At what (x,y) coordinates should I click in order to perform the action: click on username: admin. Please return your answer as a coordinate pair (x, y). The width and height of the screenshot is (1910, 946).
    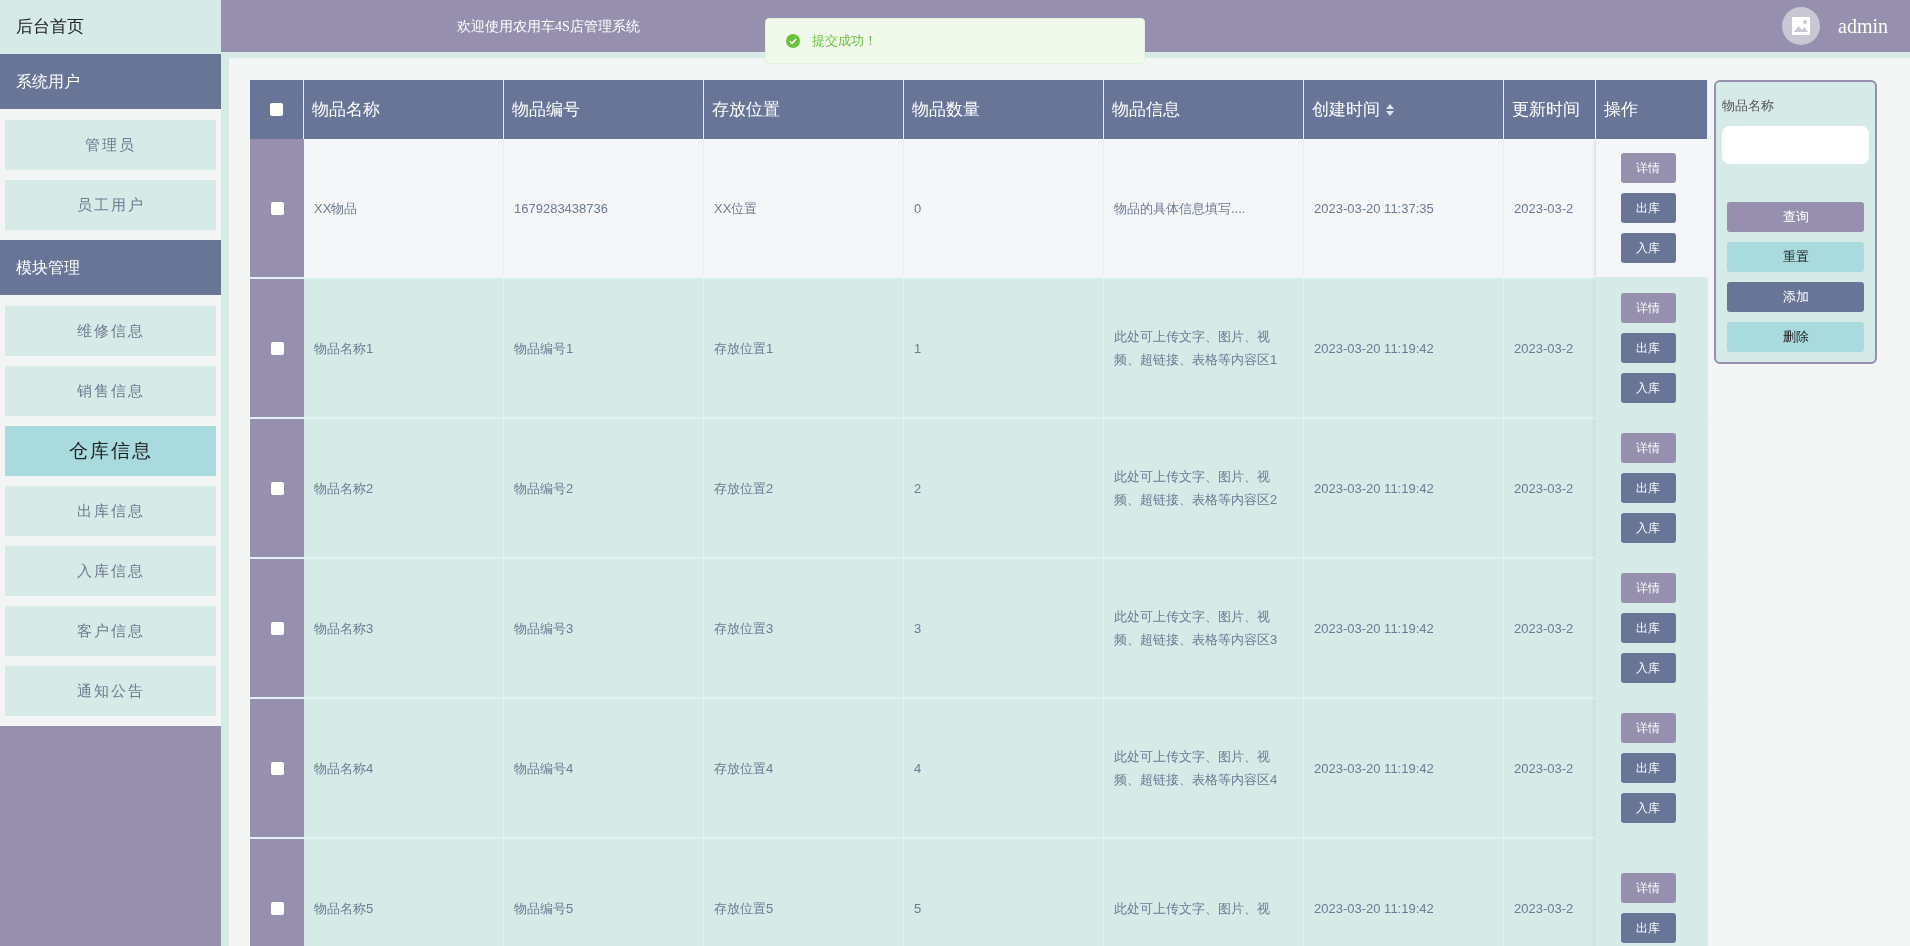
    Looking at the image, I should click on (1863, 26).